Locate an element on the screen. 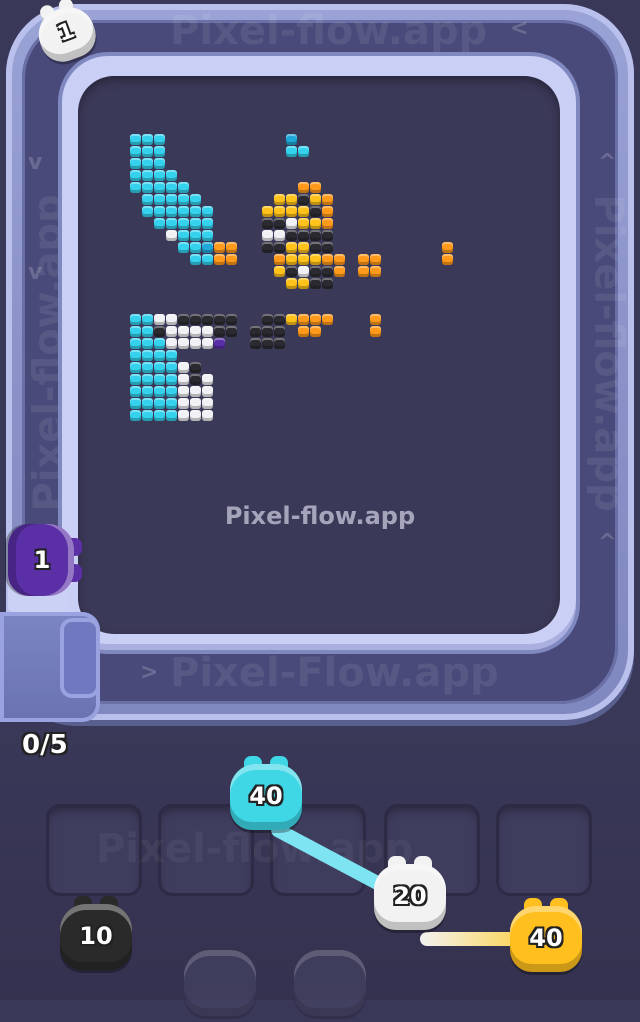 The height and width of the screenshot is (1022, 640). watermark-right: Pixel-flow.app is located at coordinates (608, 353).